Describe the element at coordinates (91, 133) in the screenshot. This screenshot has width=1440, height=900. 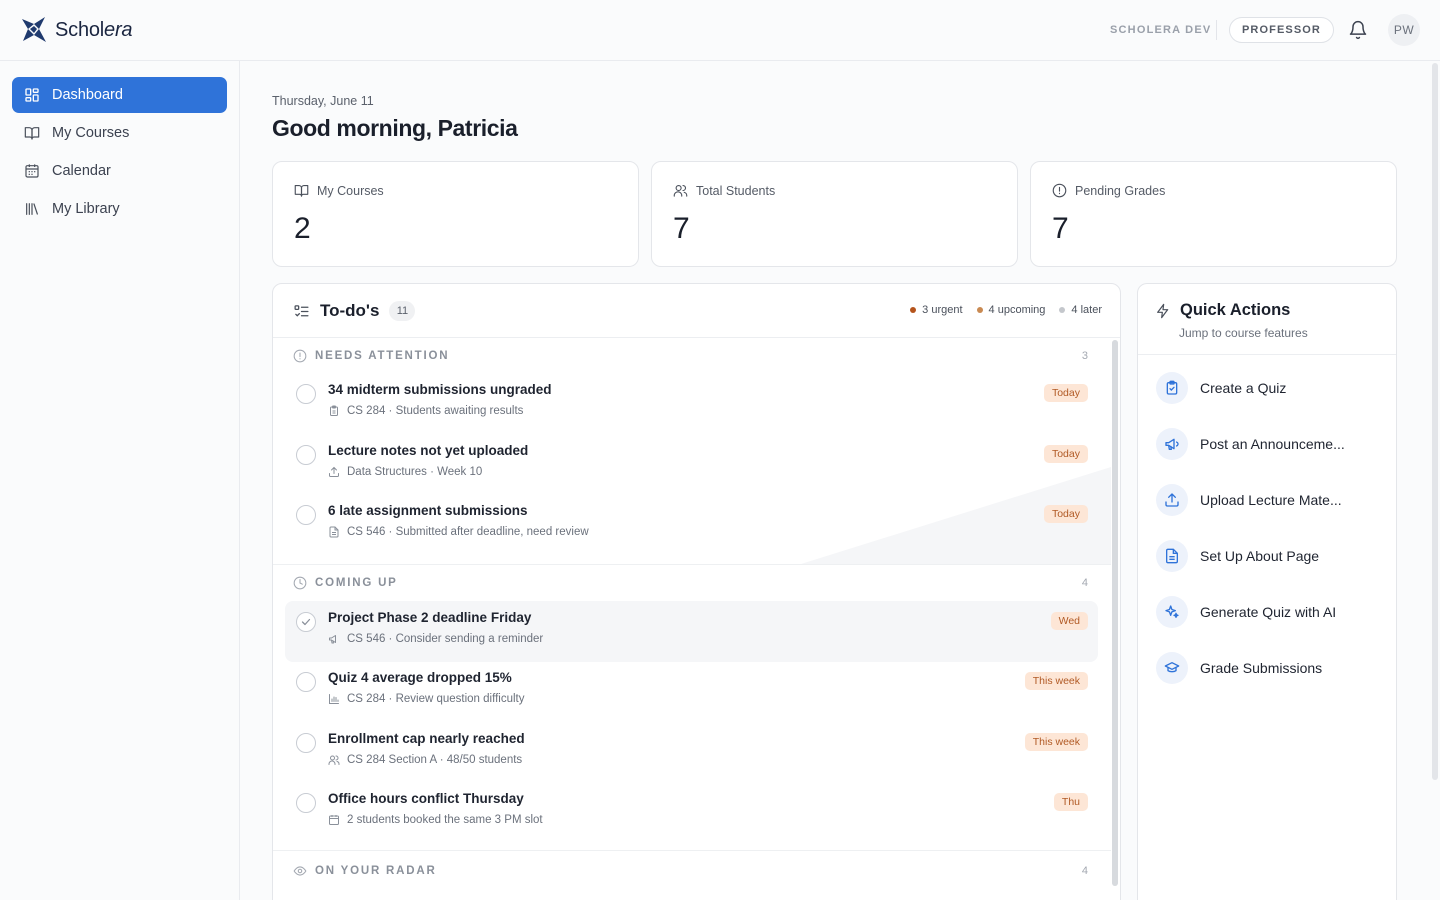
I see `sidebar-item-label: My Courses` at that location.